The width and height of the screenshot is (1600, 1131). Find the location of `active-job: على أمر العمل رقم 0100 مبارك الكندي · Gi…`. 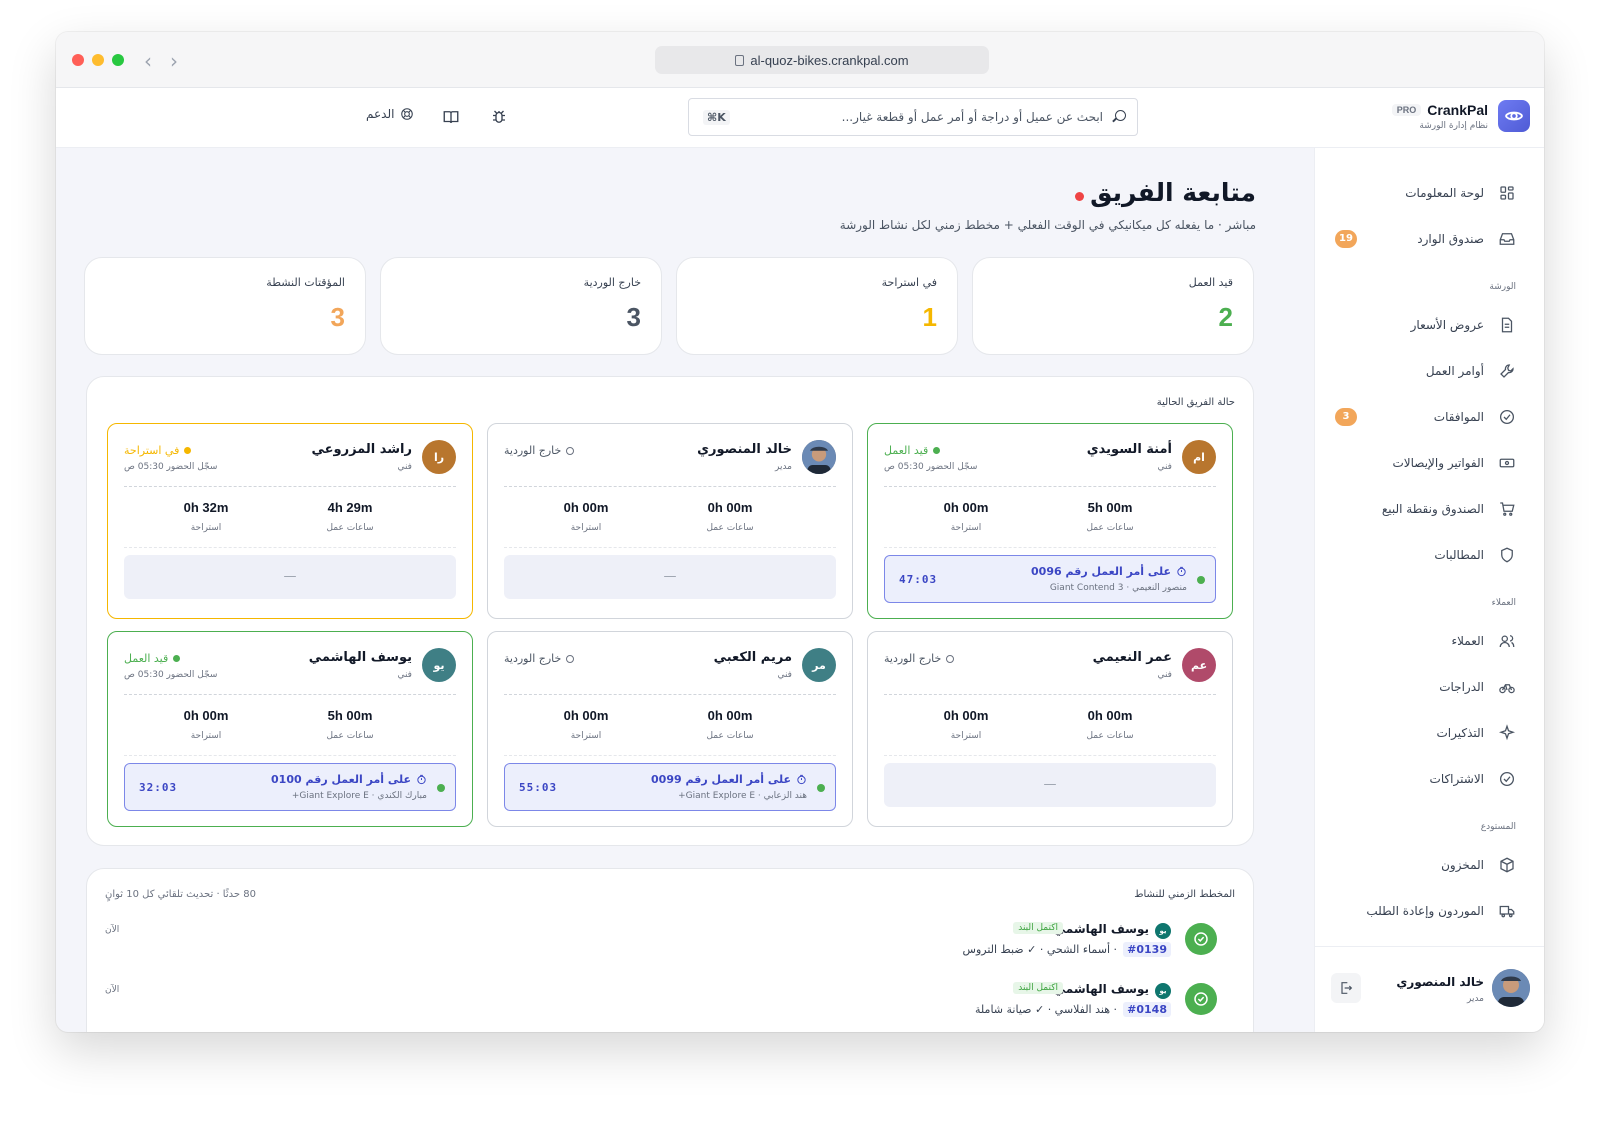

active-job: على أمر العمل رقم 0100 مبارك الكندي · Gi… is located at coordinates (290, 787).